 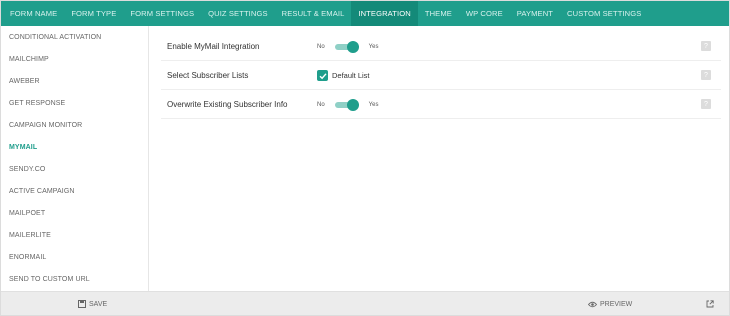 I want to click on preview-label: PREVIEW, so click(x=616, y=304).